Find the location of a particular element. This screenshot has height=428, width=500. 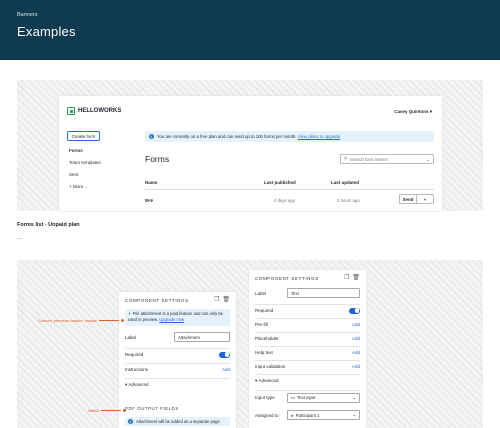

instructions-row: Instructions Add is located at coordinates (177, 369).